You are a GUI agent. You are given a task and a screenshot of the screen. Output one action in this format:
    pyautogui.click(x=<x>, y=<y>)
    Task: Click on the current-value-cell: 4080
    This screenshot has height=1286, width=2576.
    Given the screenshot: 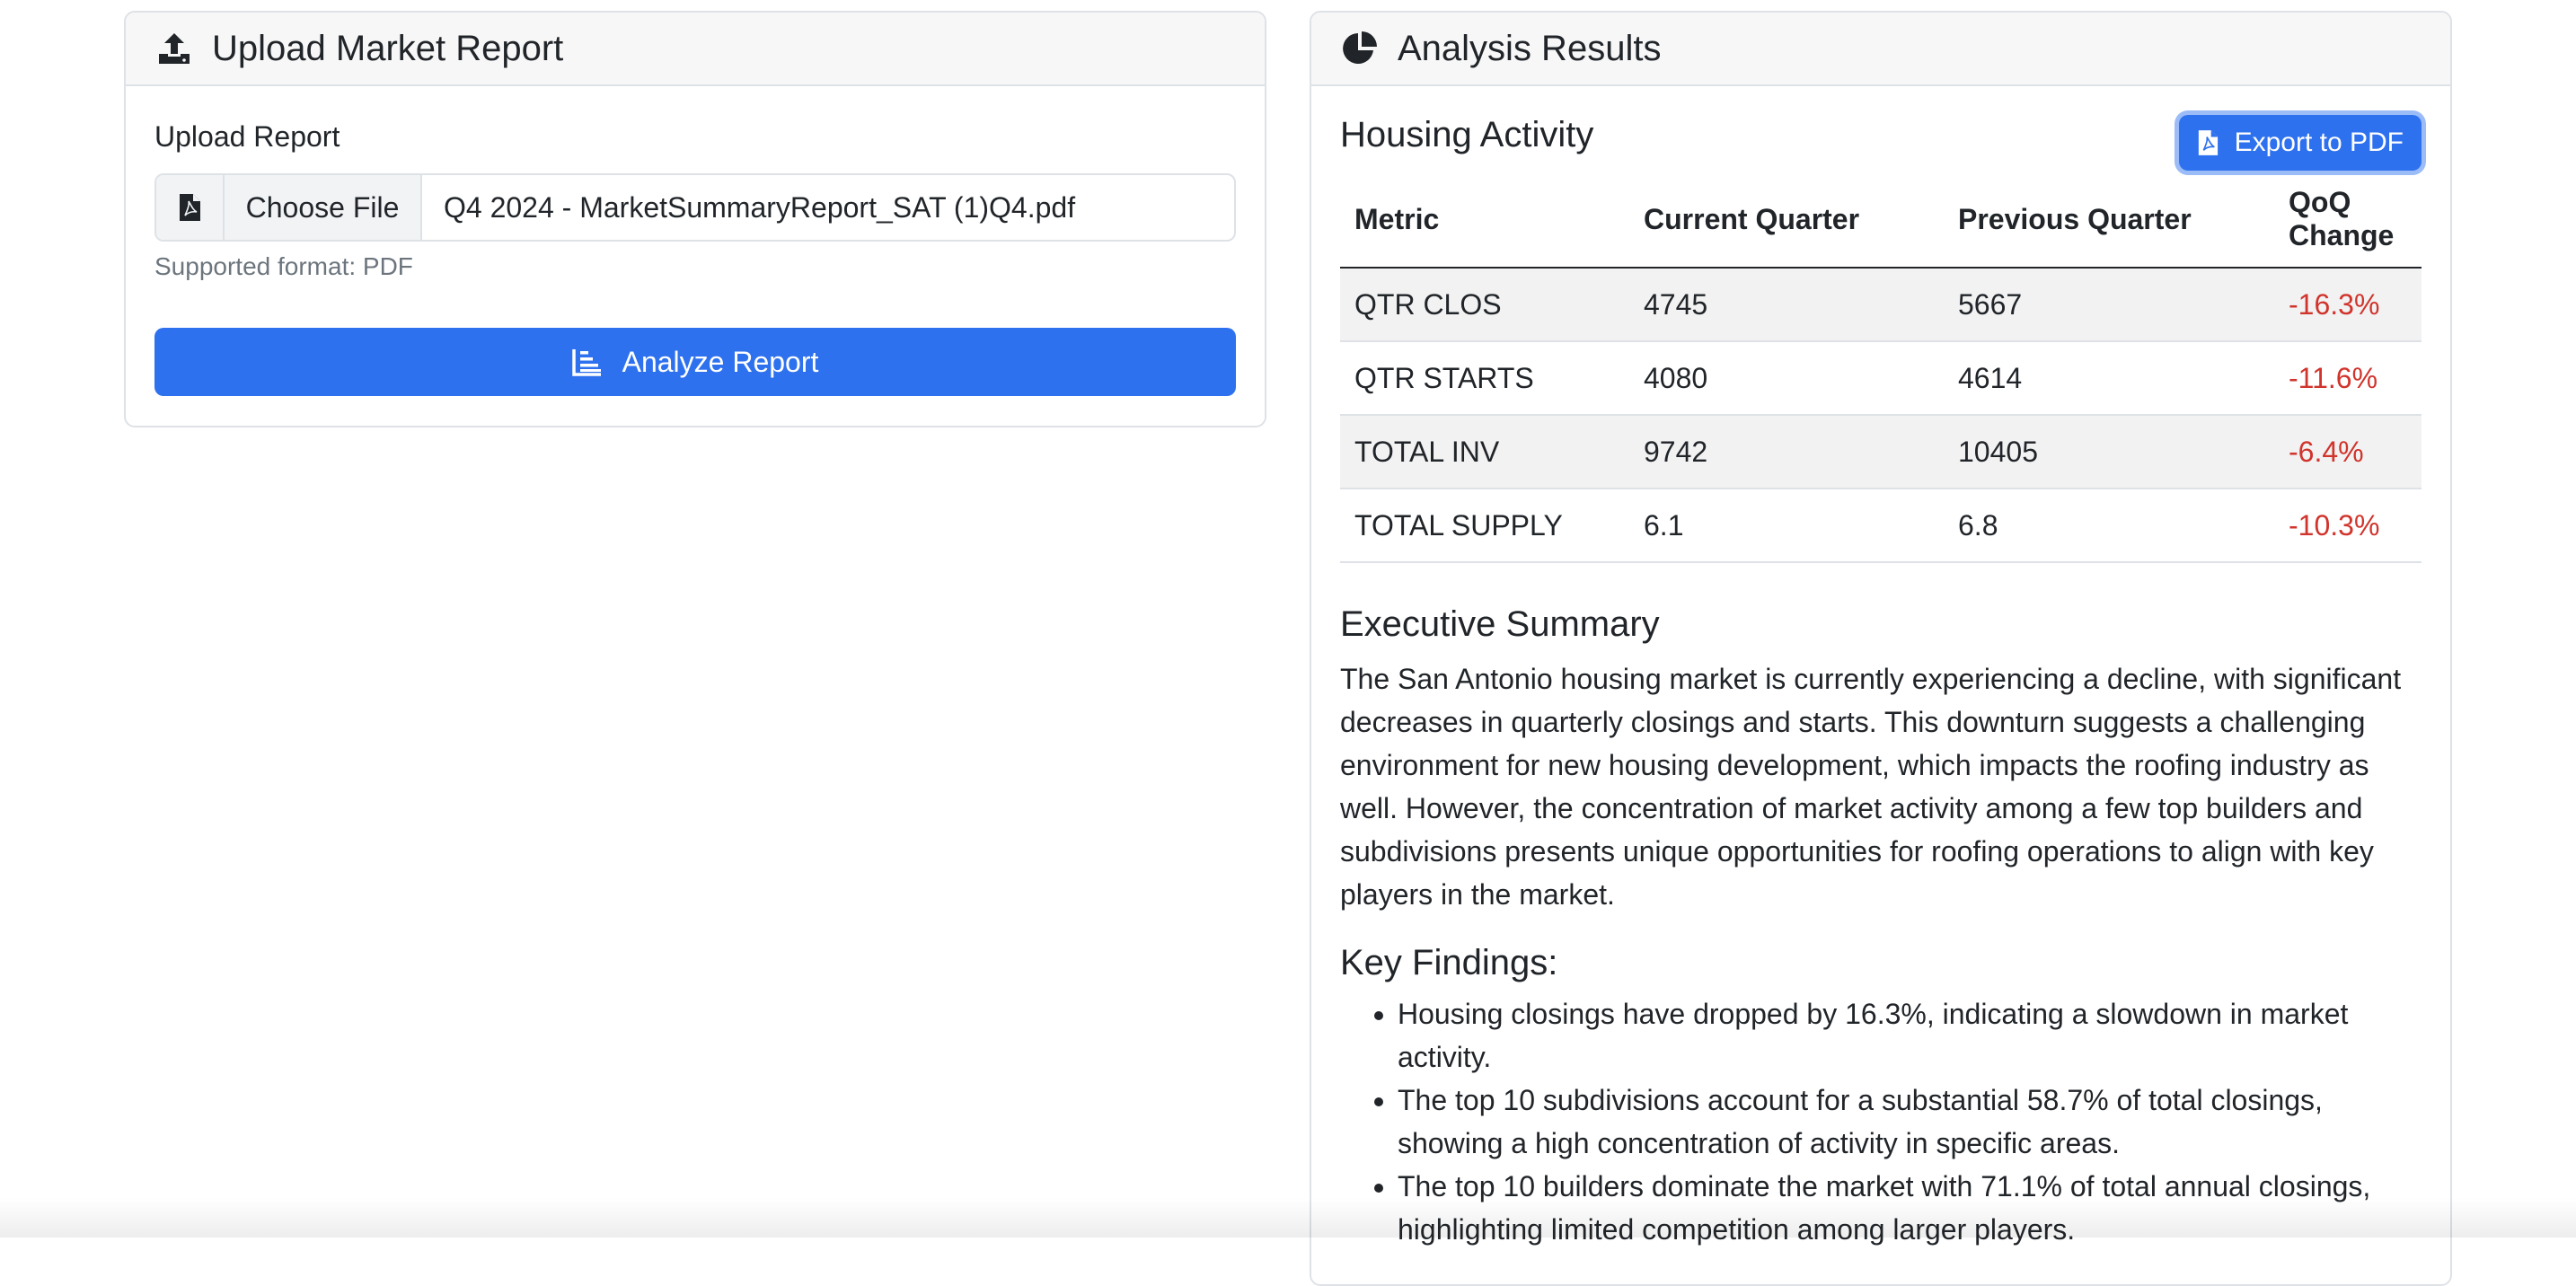 What is the action you would take?
    pyautogui.click(x=1786, y=378)
    